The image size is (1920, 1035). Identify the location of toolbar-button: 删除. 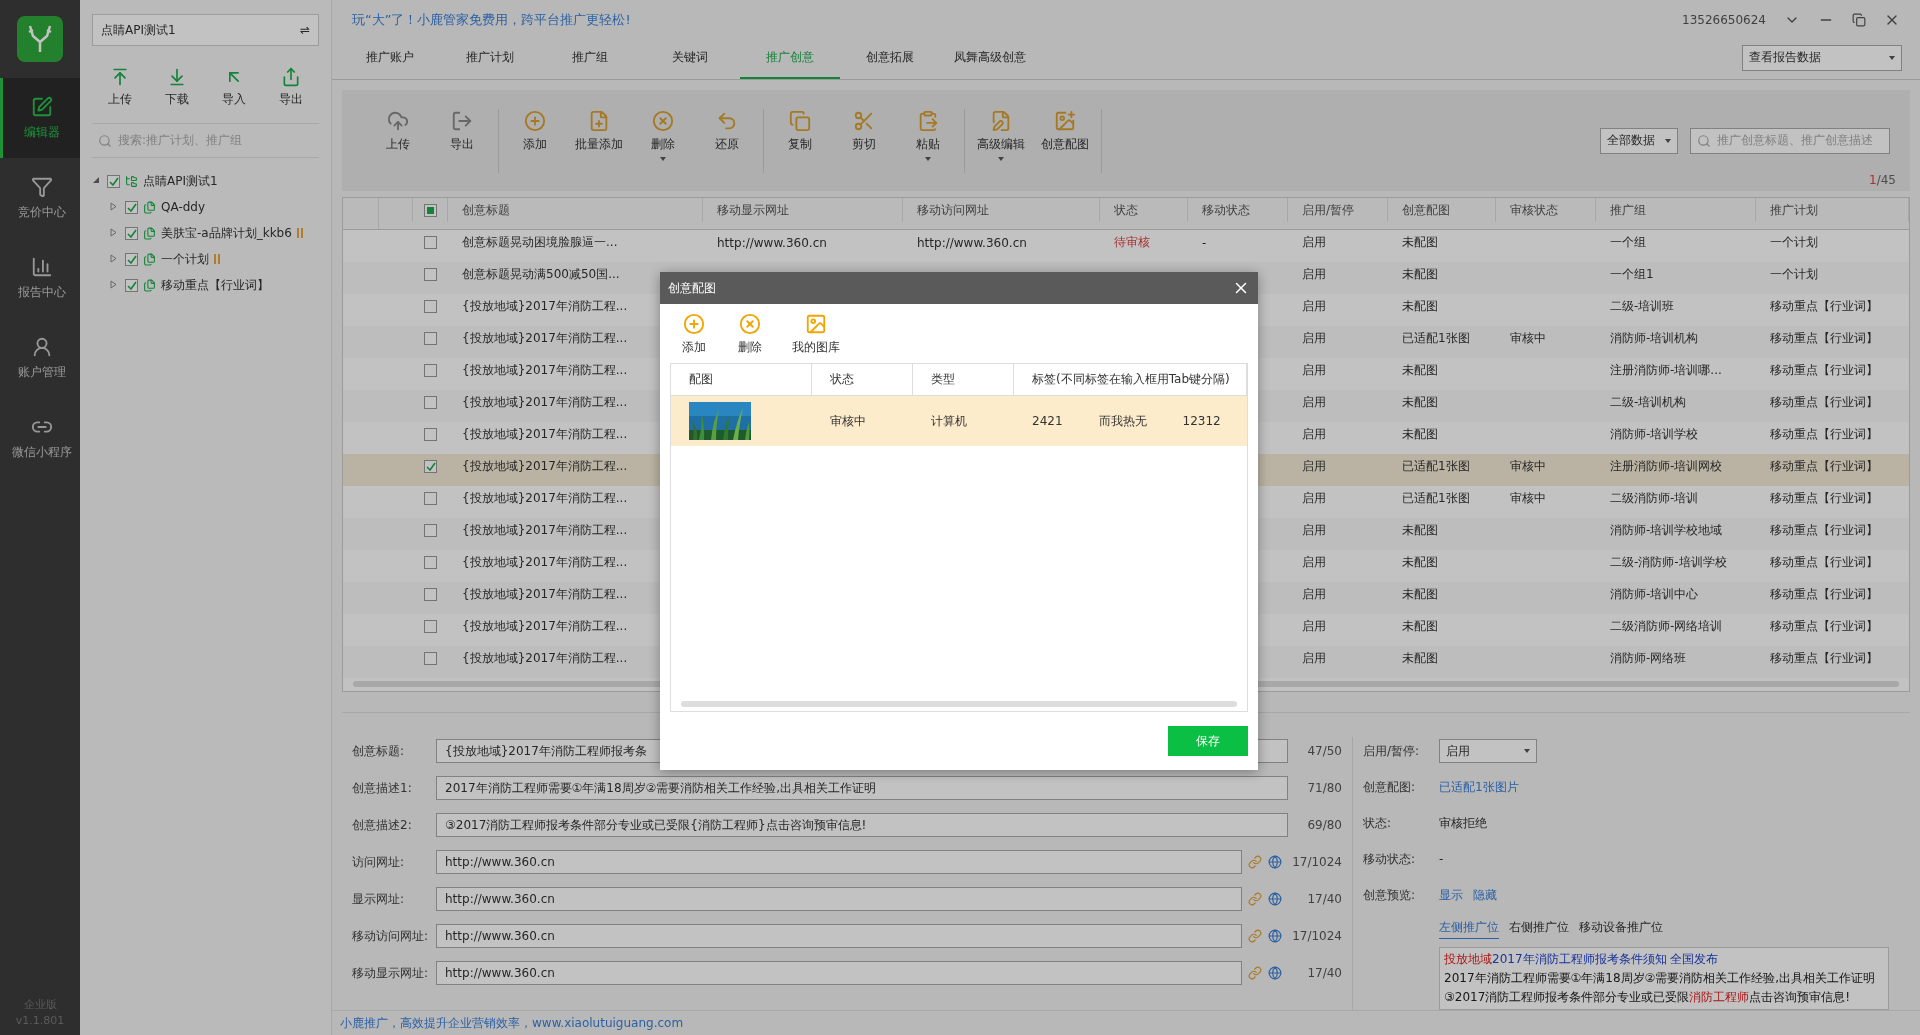
(663, 140).